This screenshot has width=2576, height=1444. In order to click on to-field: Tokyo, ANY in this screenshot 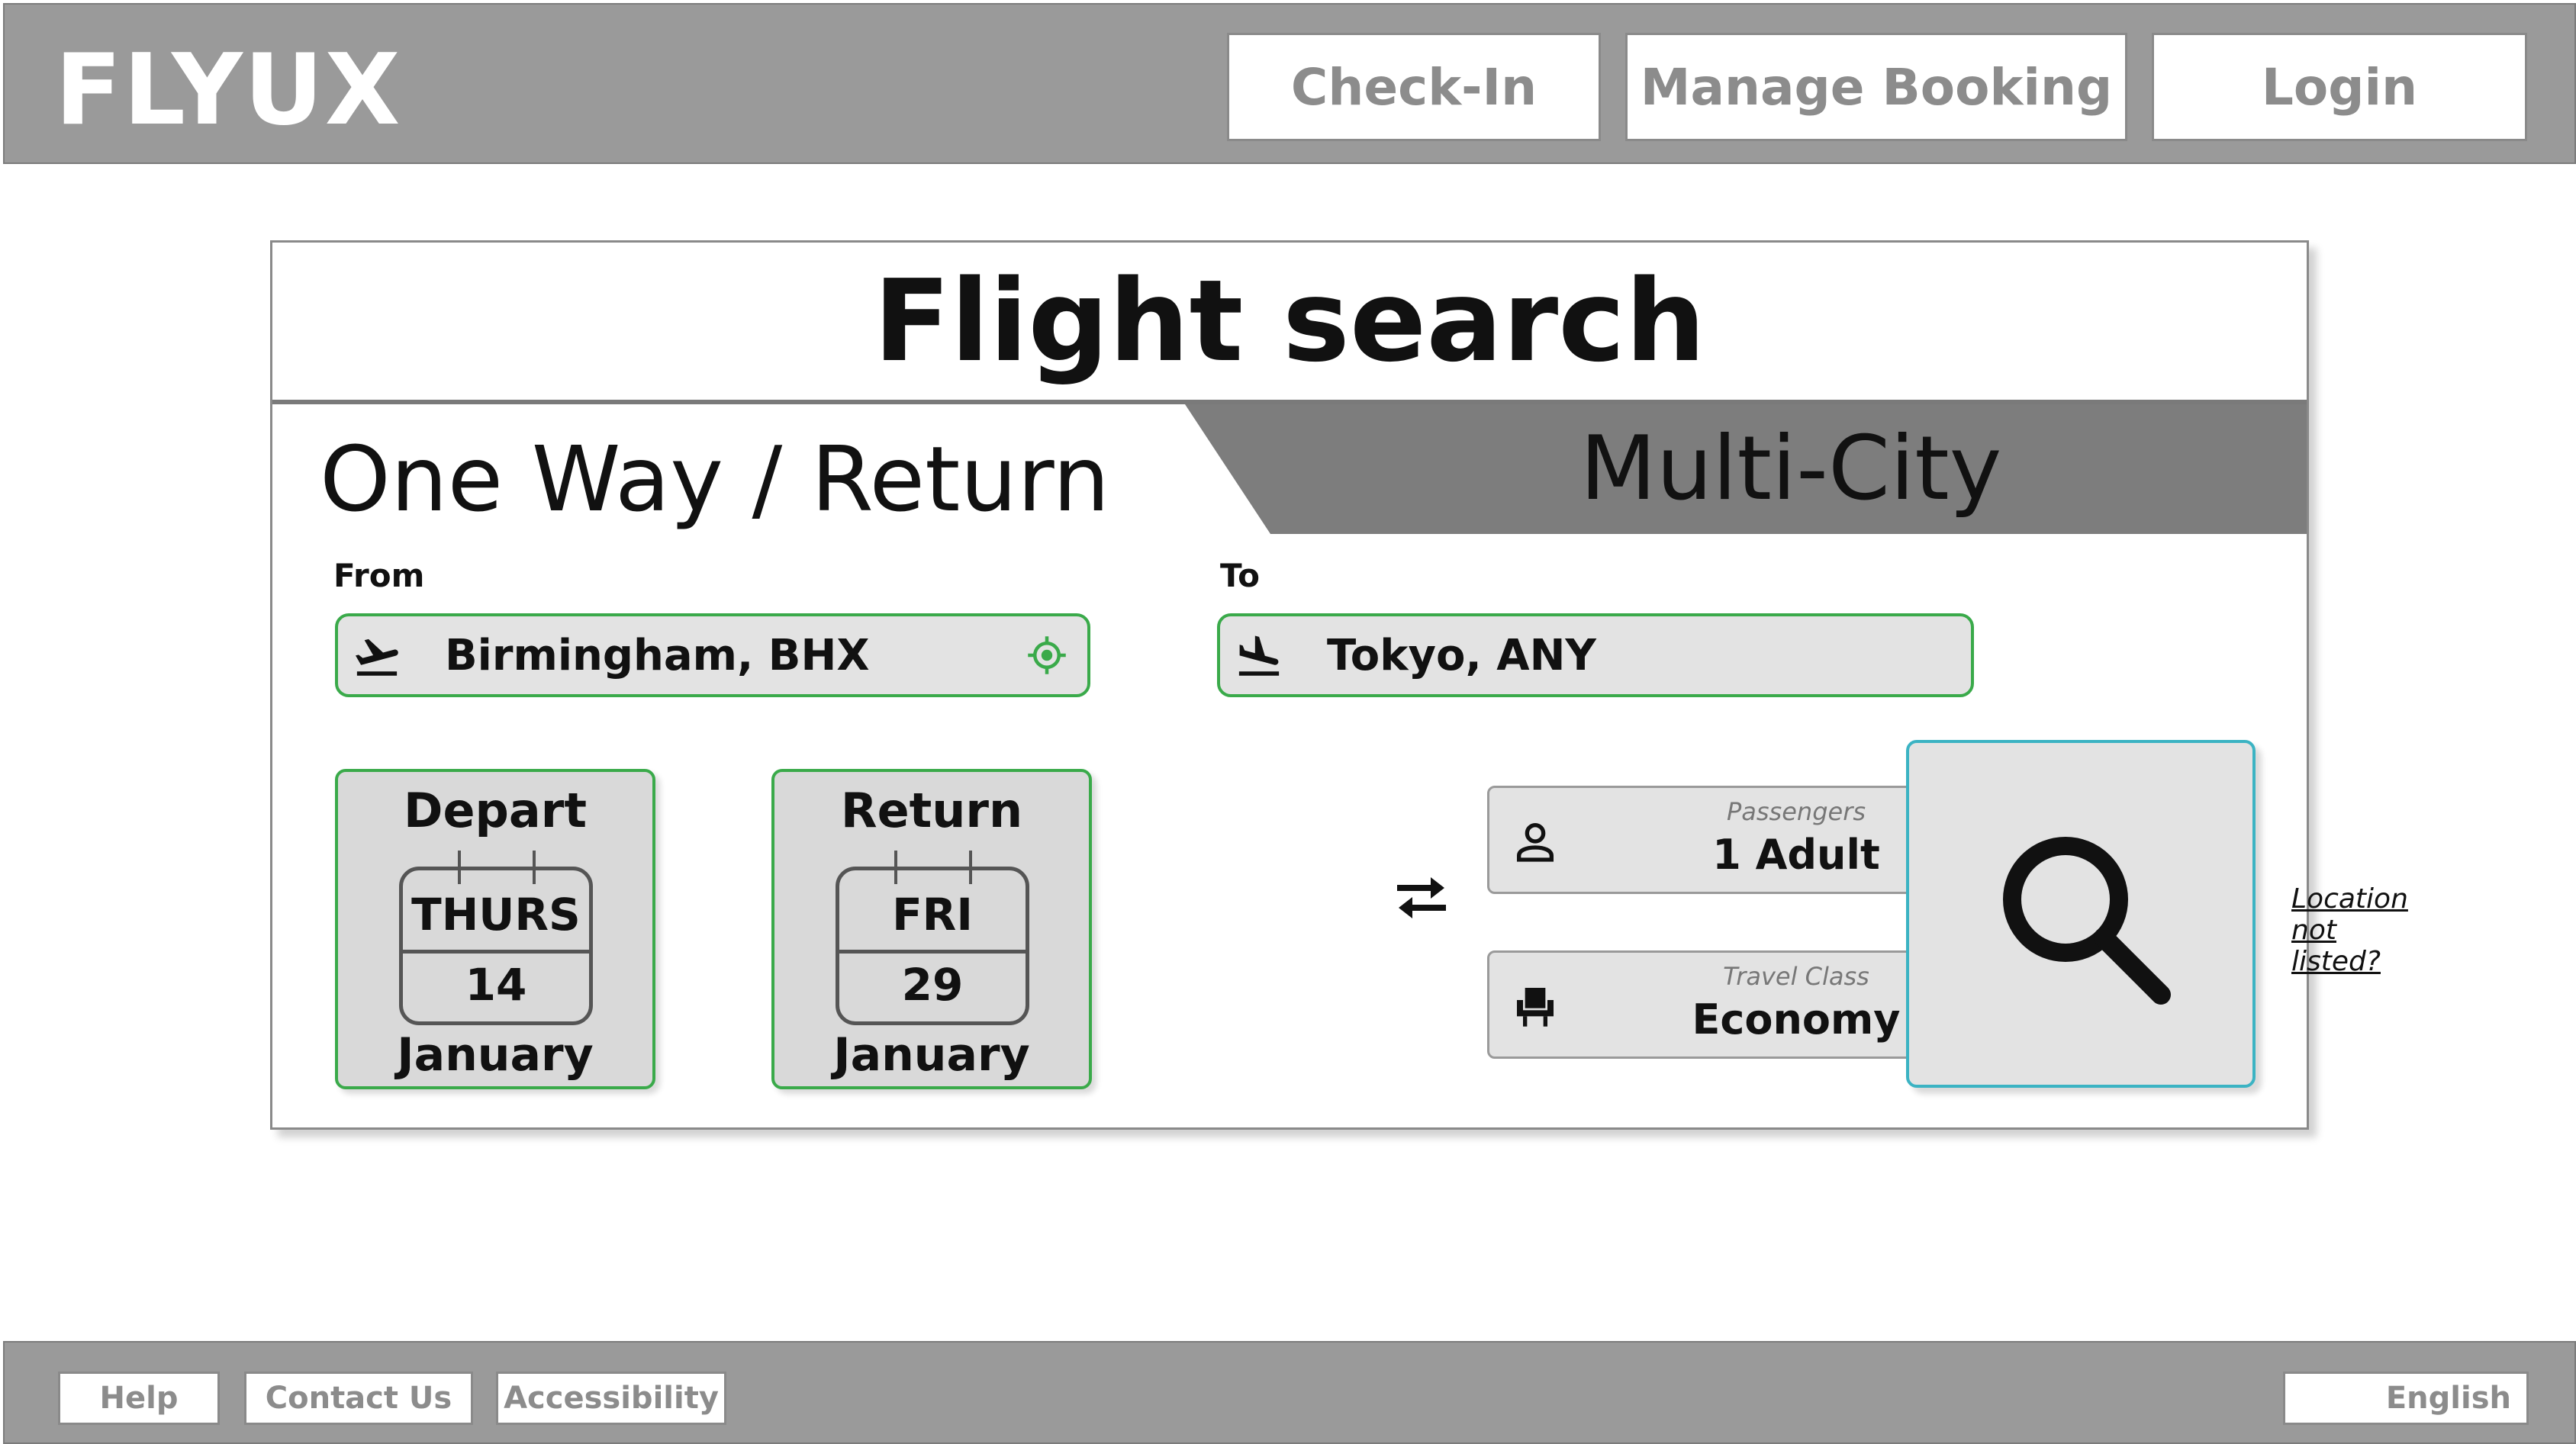, I will do `click(1595, 655)`.